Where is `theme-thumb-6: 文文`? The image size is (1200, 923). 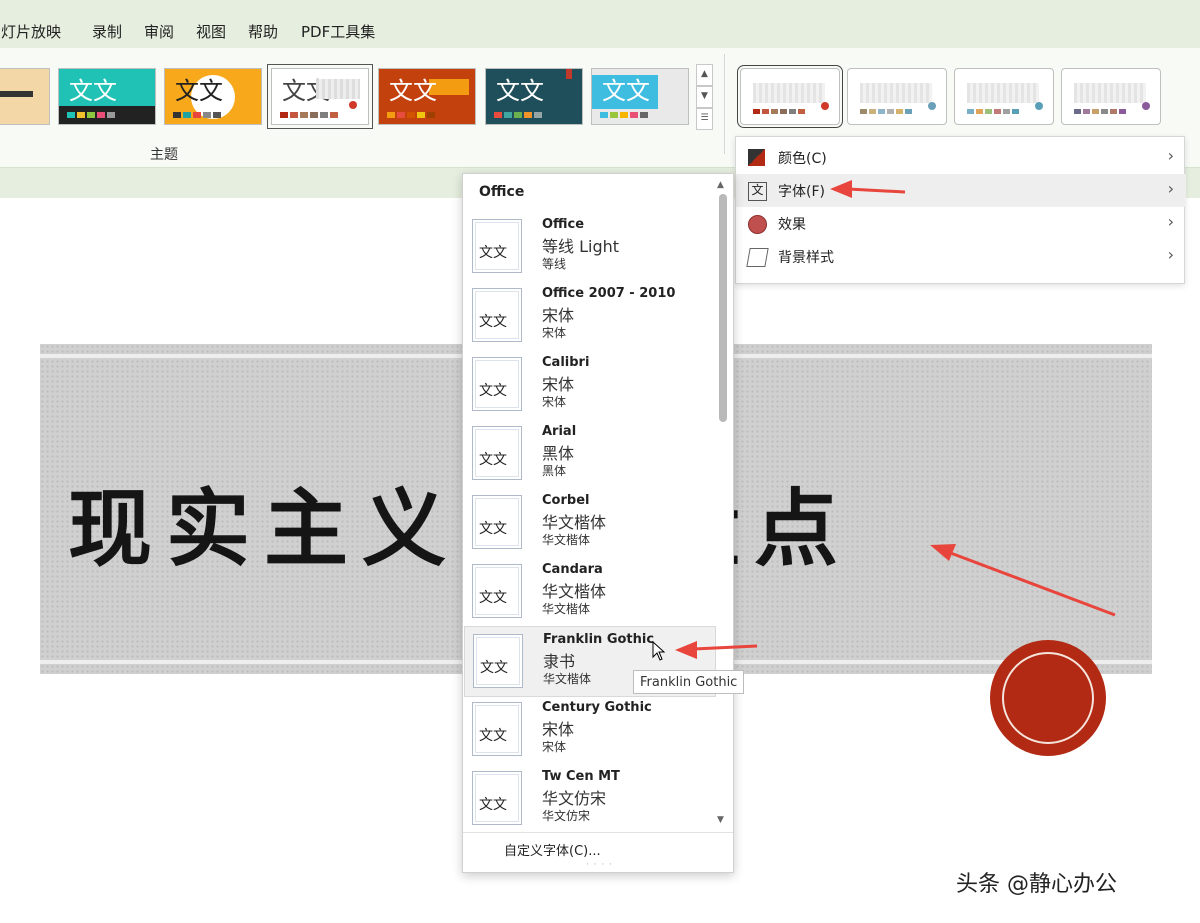 theme-thumb-6: 文文 is located at coordinates (534, 96).